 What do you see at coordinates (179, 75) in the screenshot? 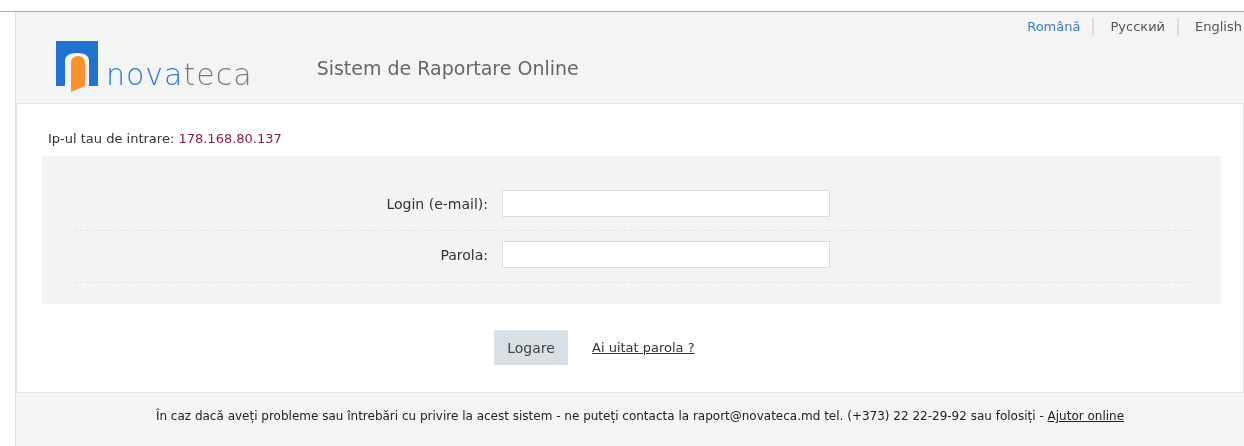
I see `logo-text: novateca` at bounding box center [179, 75].